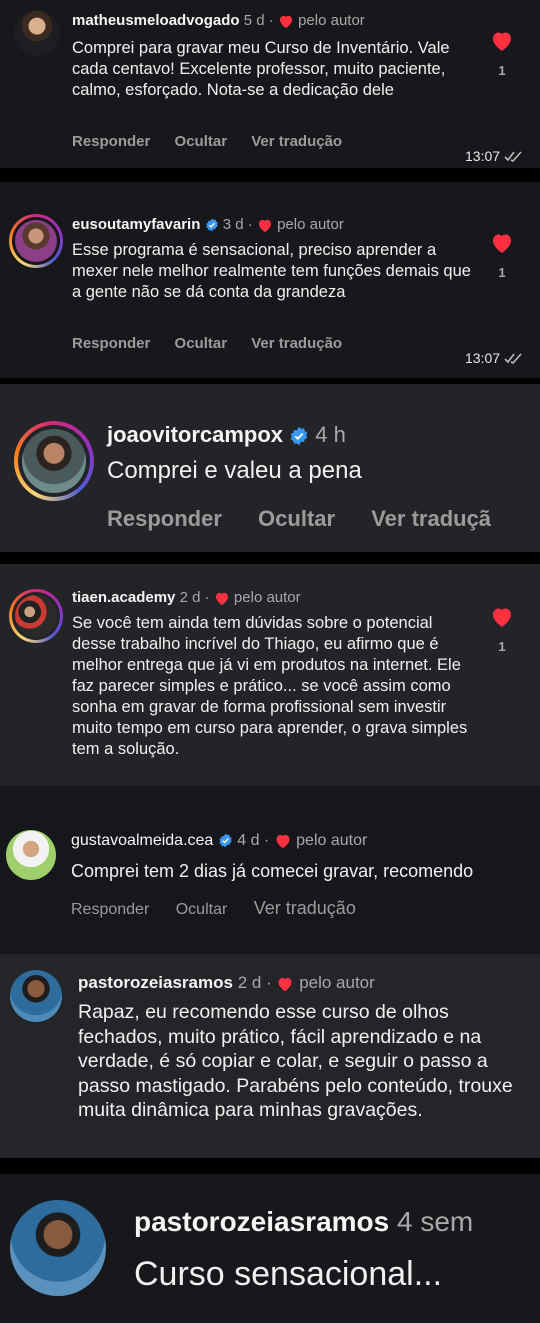 The width and height of the screenshot is (540, 1323). What do you see at coordinates (330, 434) in the screenshot?
I see `timestamp: 4 h` at bounding box center [330, 434].